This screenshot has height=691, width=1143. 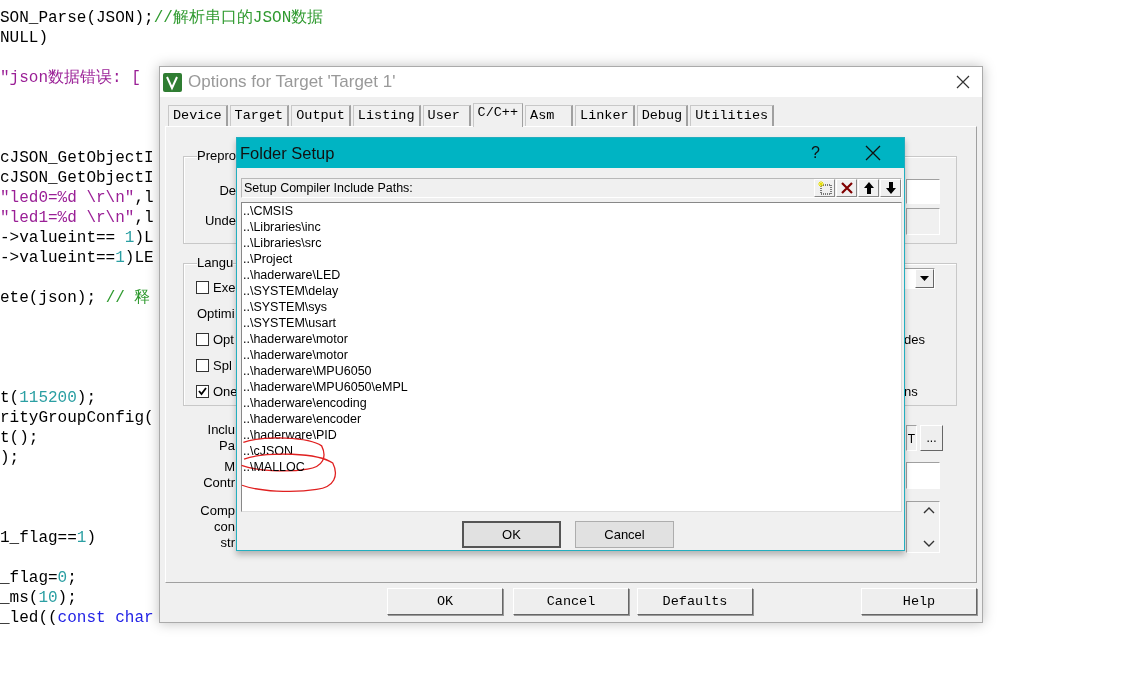 I want to click on list-heading: Setup Compiler Include Paths:, so click(x=328, y=188).